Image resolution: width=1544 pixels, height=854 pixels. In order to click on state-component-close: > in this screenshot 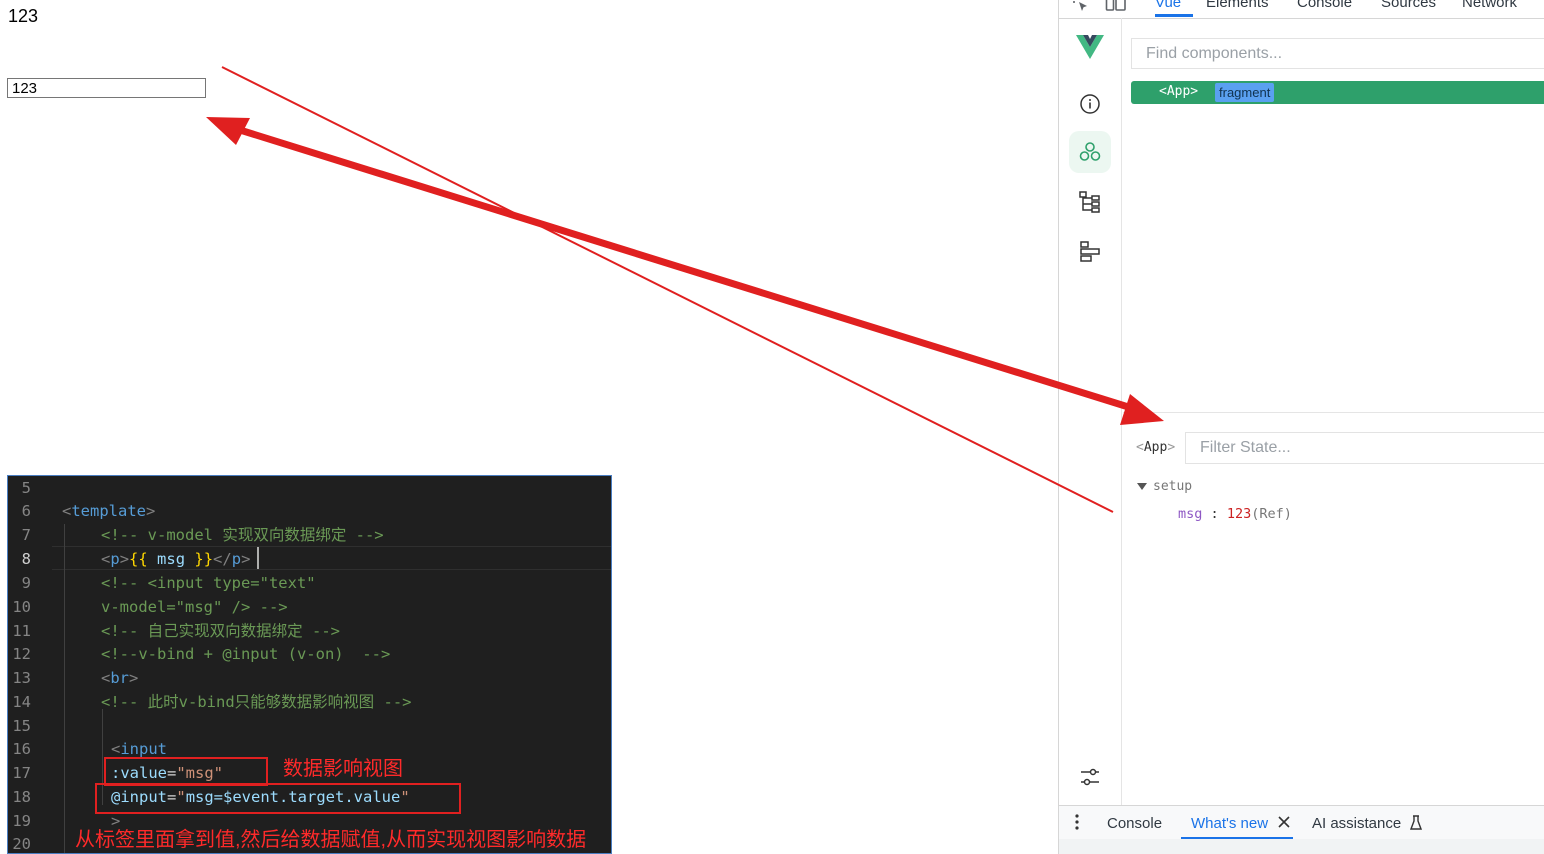, I will do `click(1171, 447)`.